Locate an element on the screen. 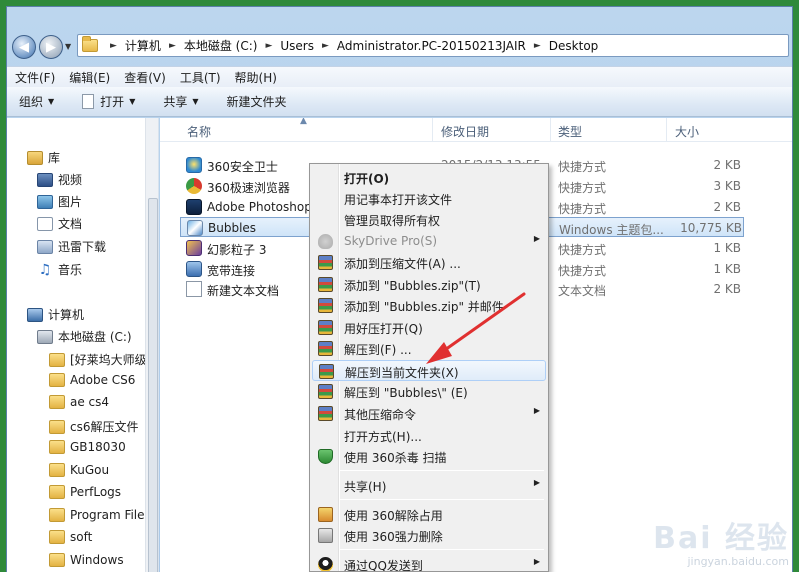 Image resolution: width=799 pixels, height=572 pixels. file-size: 1 KB is located at coordinates (727, 269).